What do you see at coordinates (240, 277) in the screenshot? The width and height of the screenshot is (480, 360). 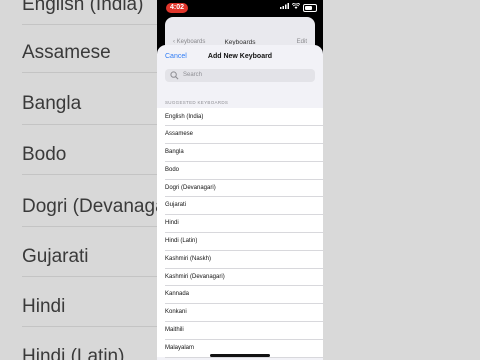 I see `keyboard-item: Kashmiri (Devanagari)` at bounding box center [240, 277].